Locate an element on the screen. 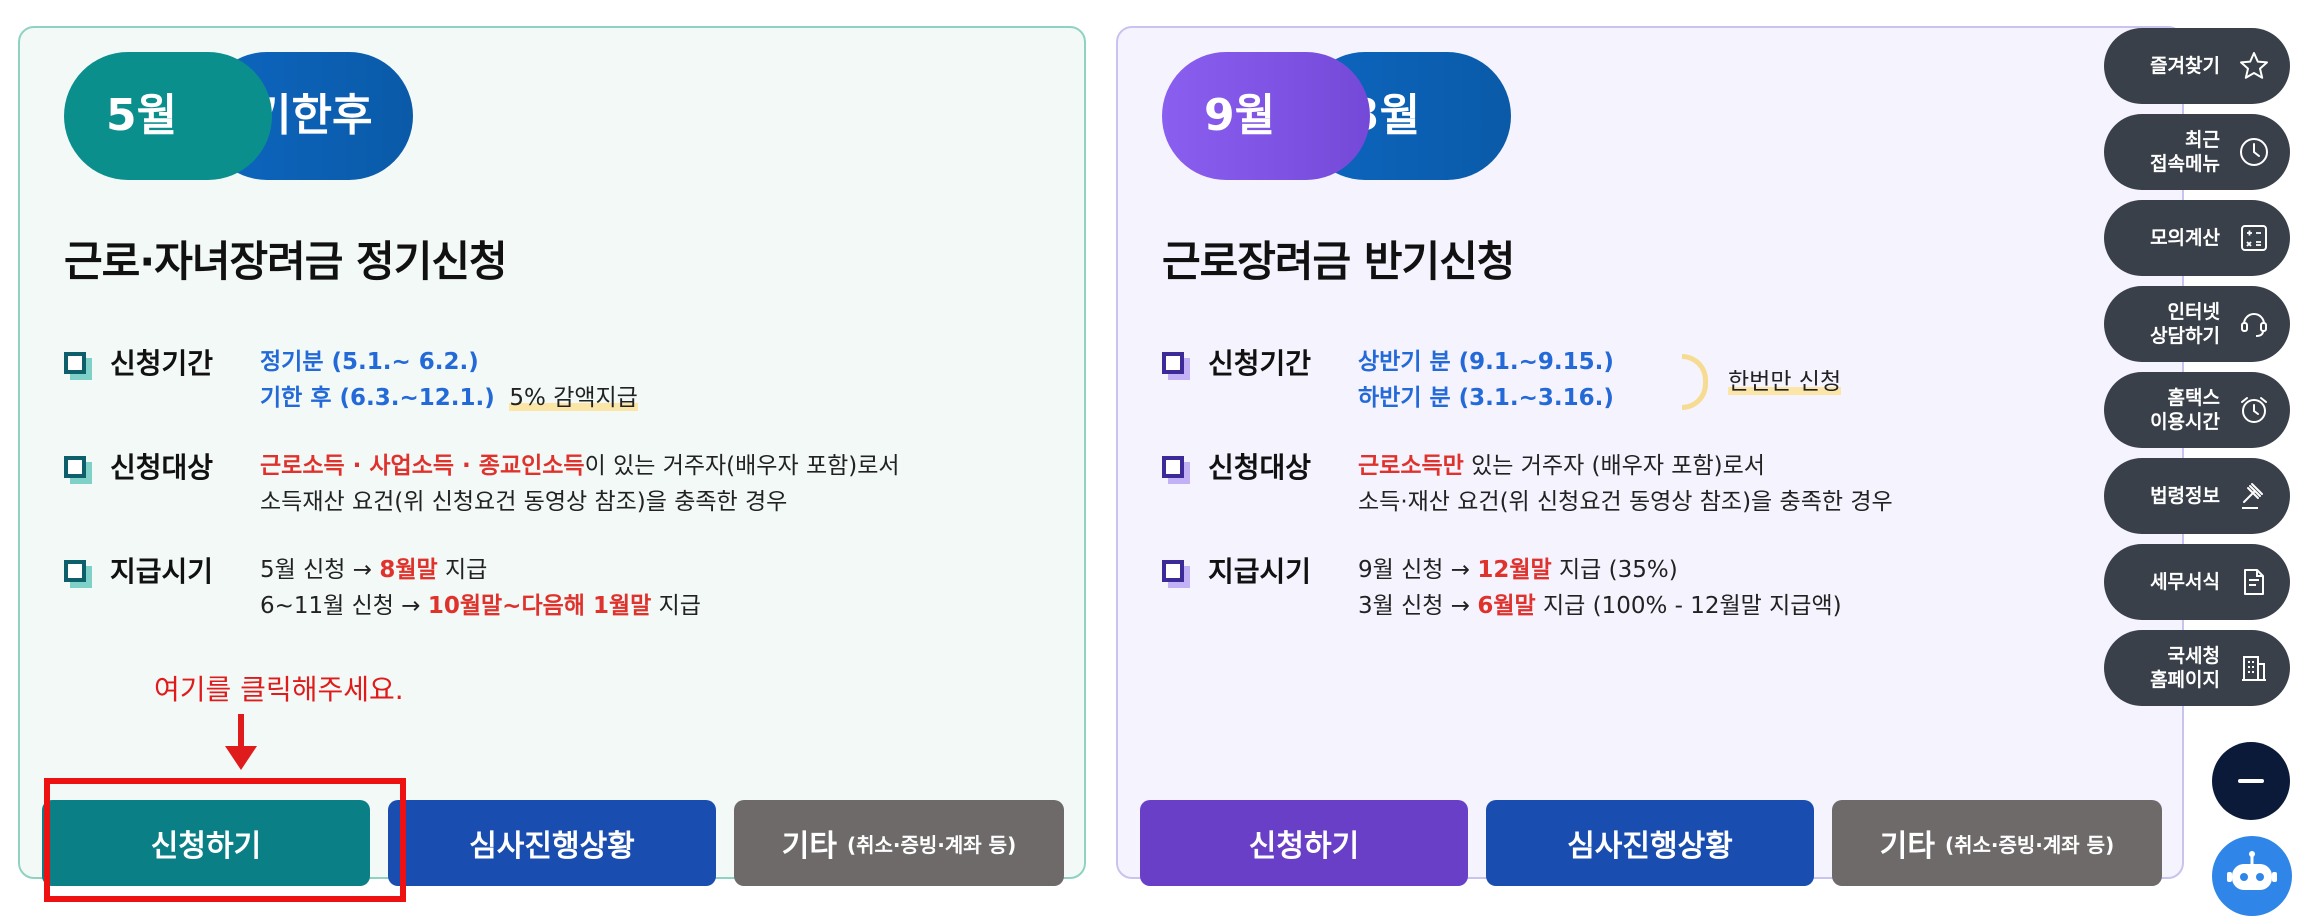 The height and width of the screenshot is (923, 2316). document-icon is located at coordinates (2254, 582).